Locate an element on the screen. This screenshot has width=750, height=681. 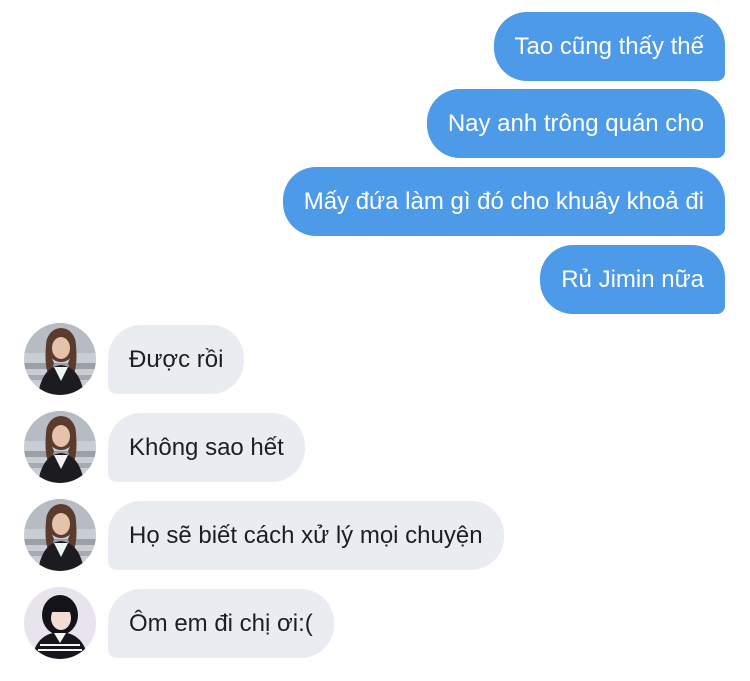
message-text: Không sao hết is located at coordinates (206, 447).